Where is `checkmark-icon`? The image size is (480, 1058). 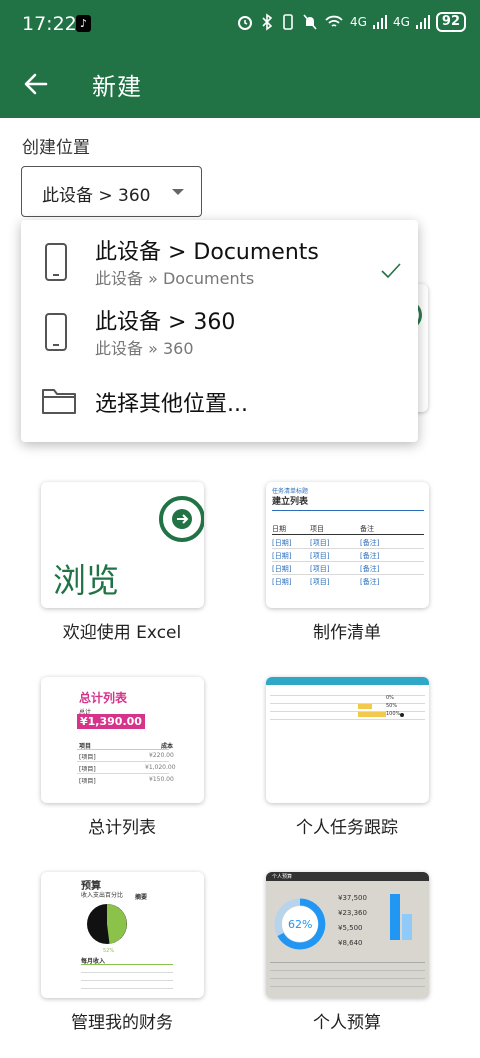
checkmark-icon is located at coordinates (391, 271).